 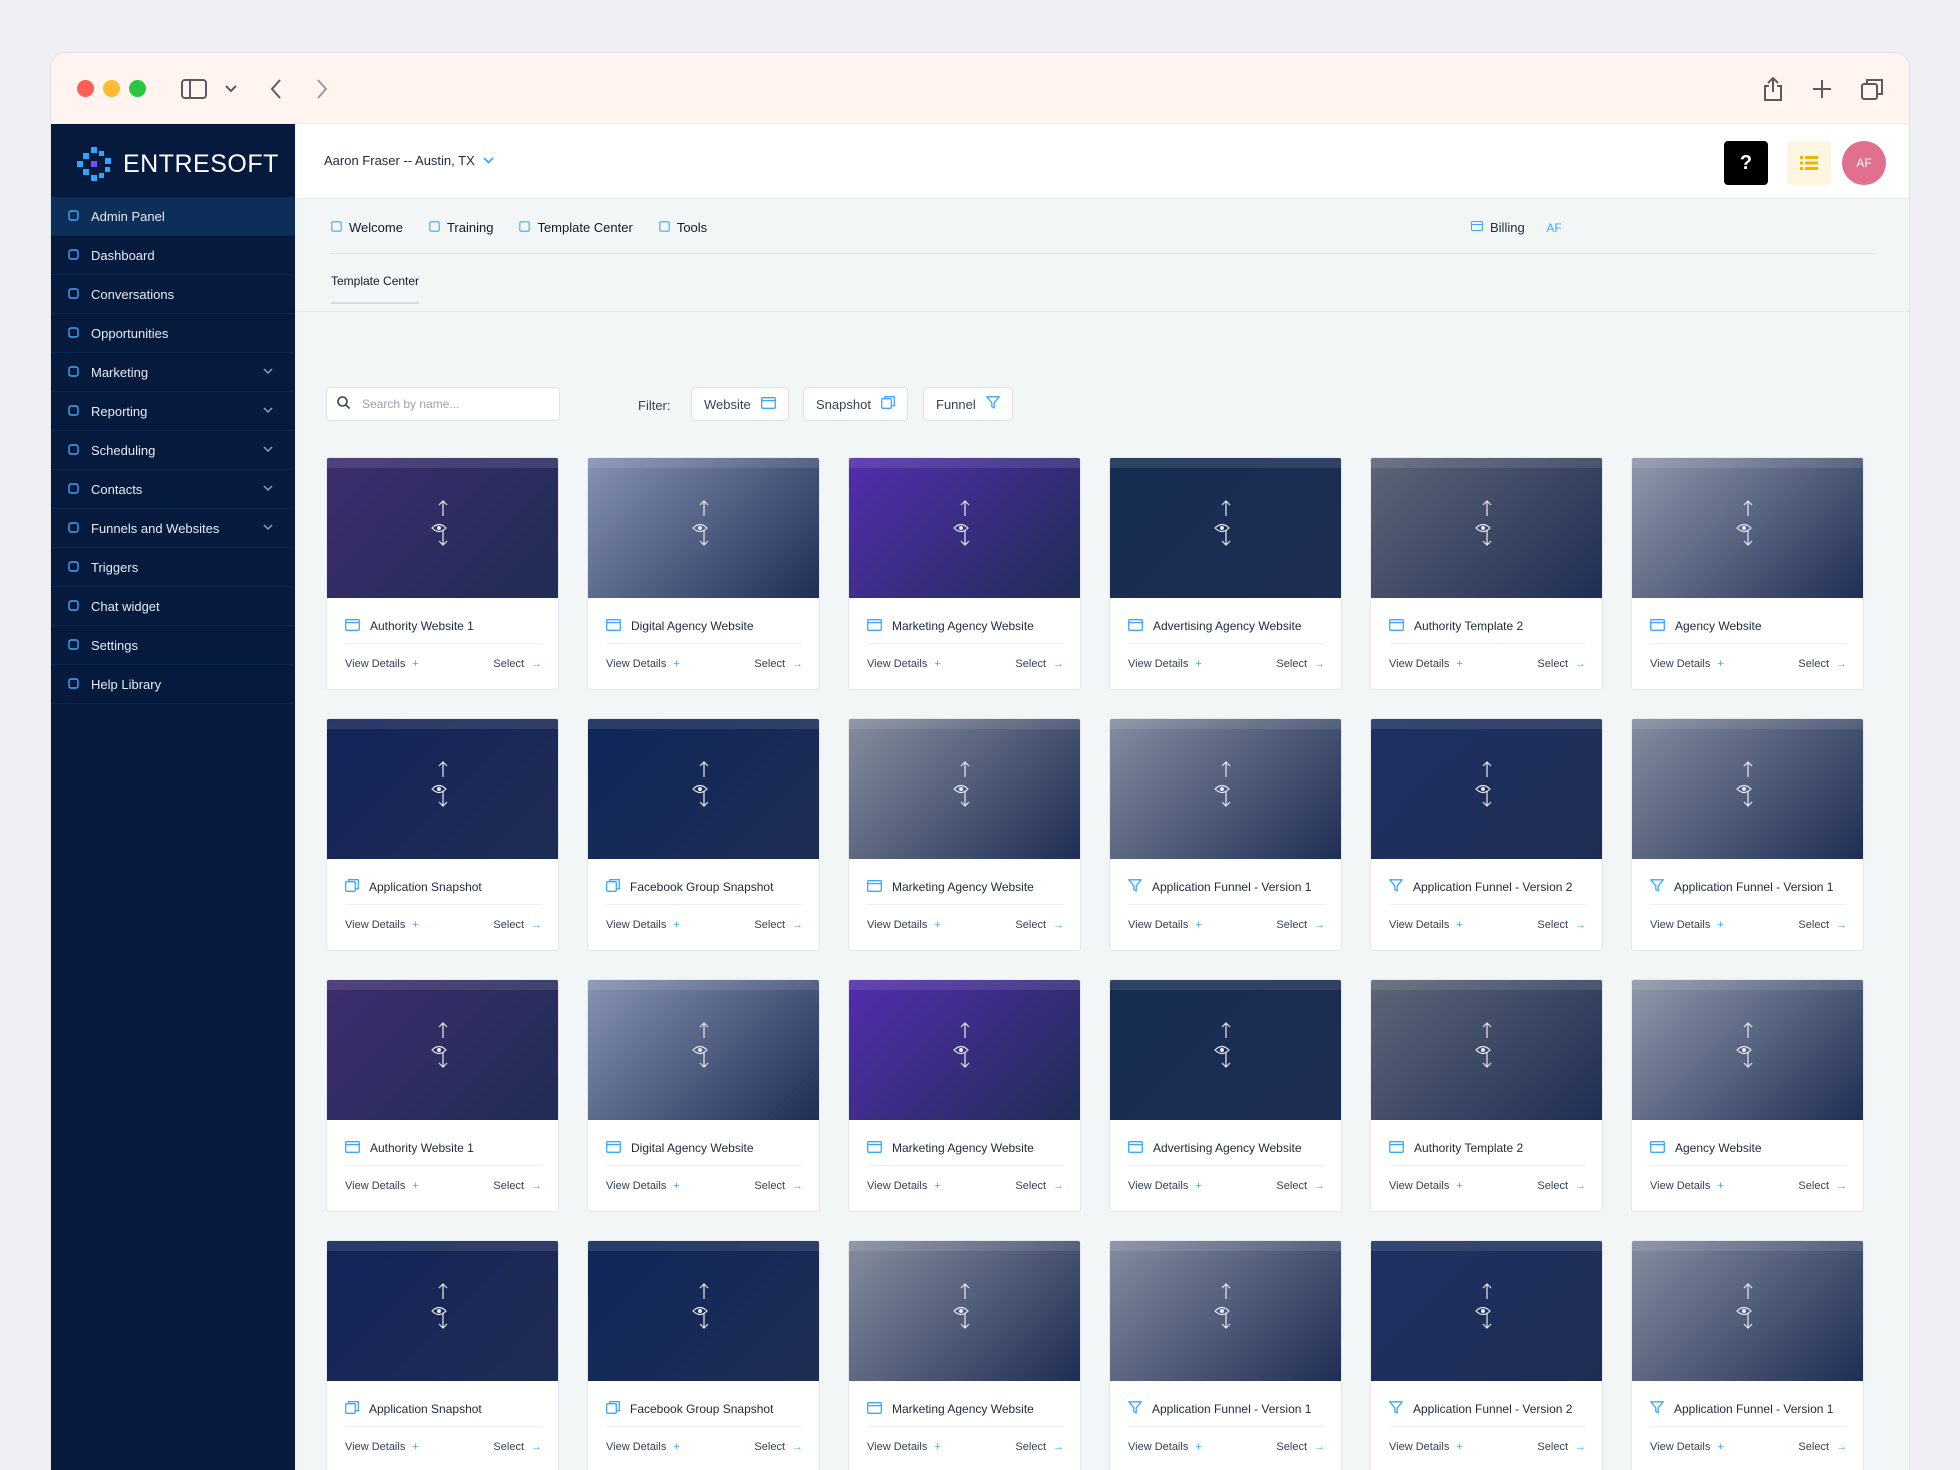 What do you see at coordinates (173, 684) in the screenshot?
I see `sidebar-item-help-library: Help Library` at bounding box center [173, 684].